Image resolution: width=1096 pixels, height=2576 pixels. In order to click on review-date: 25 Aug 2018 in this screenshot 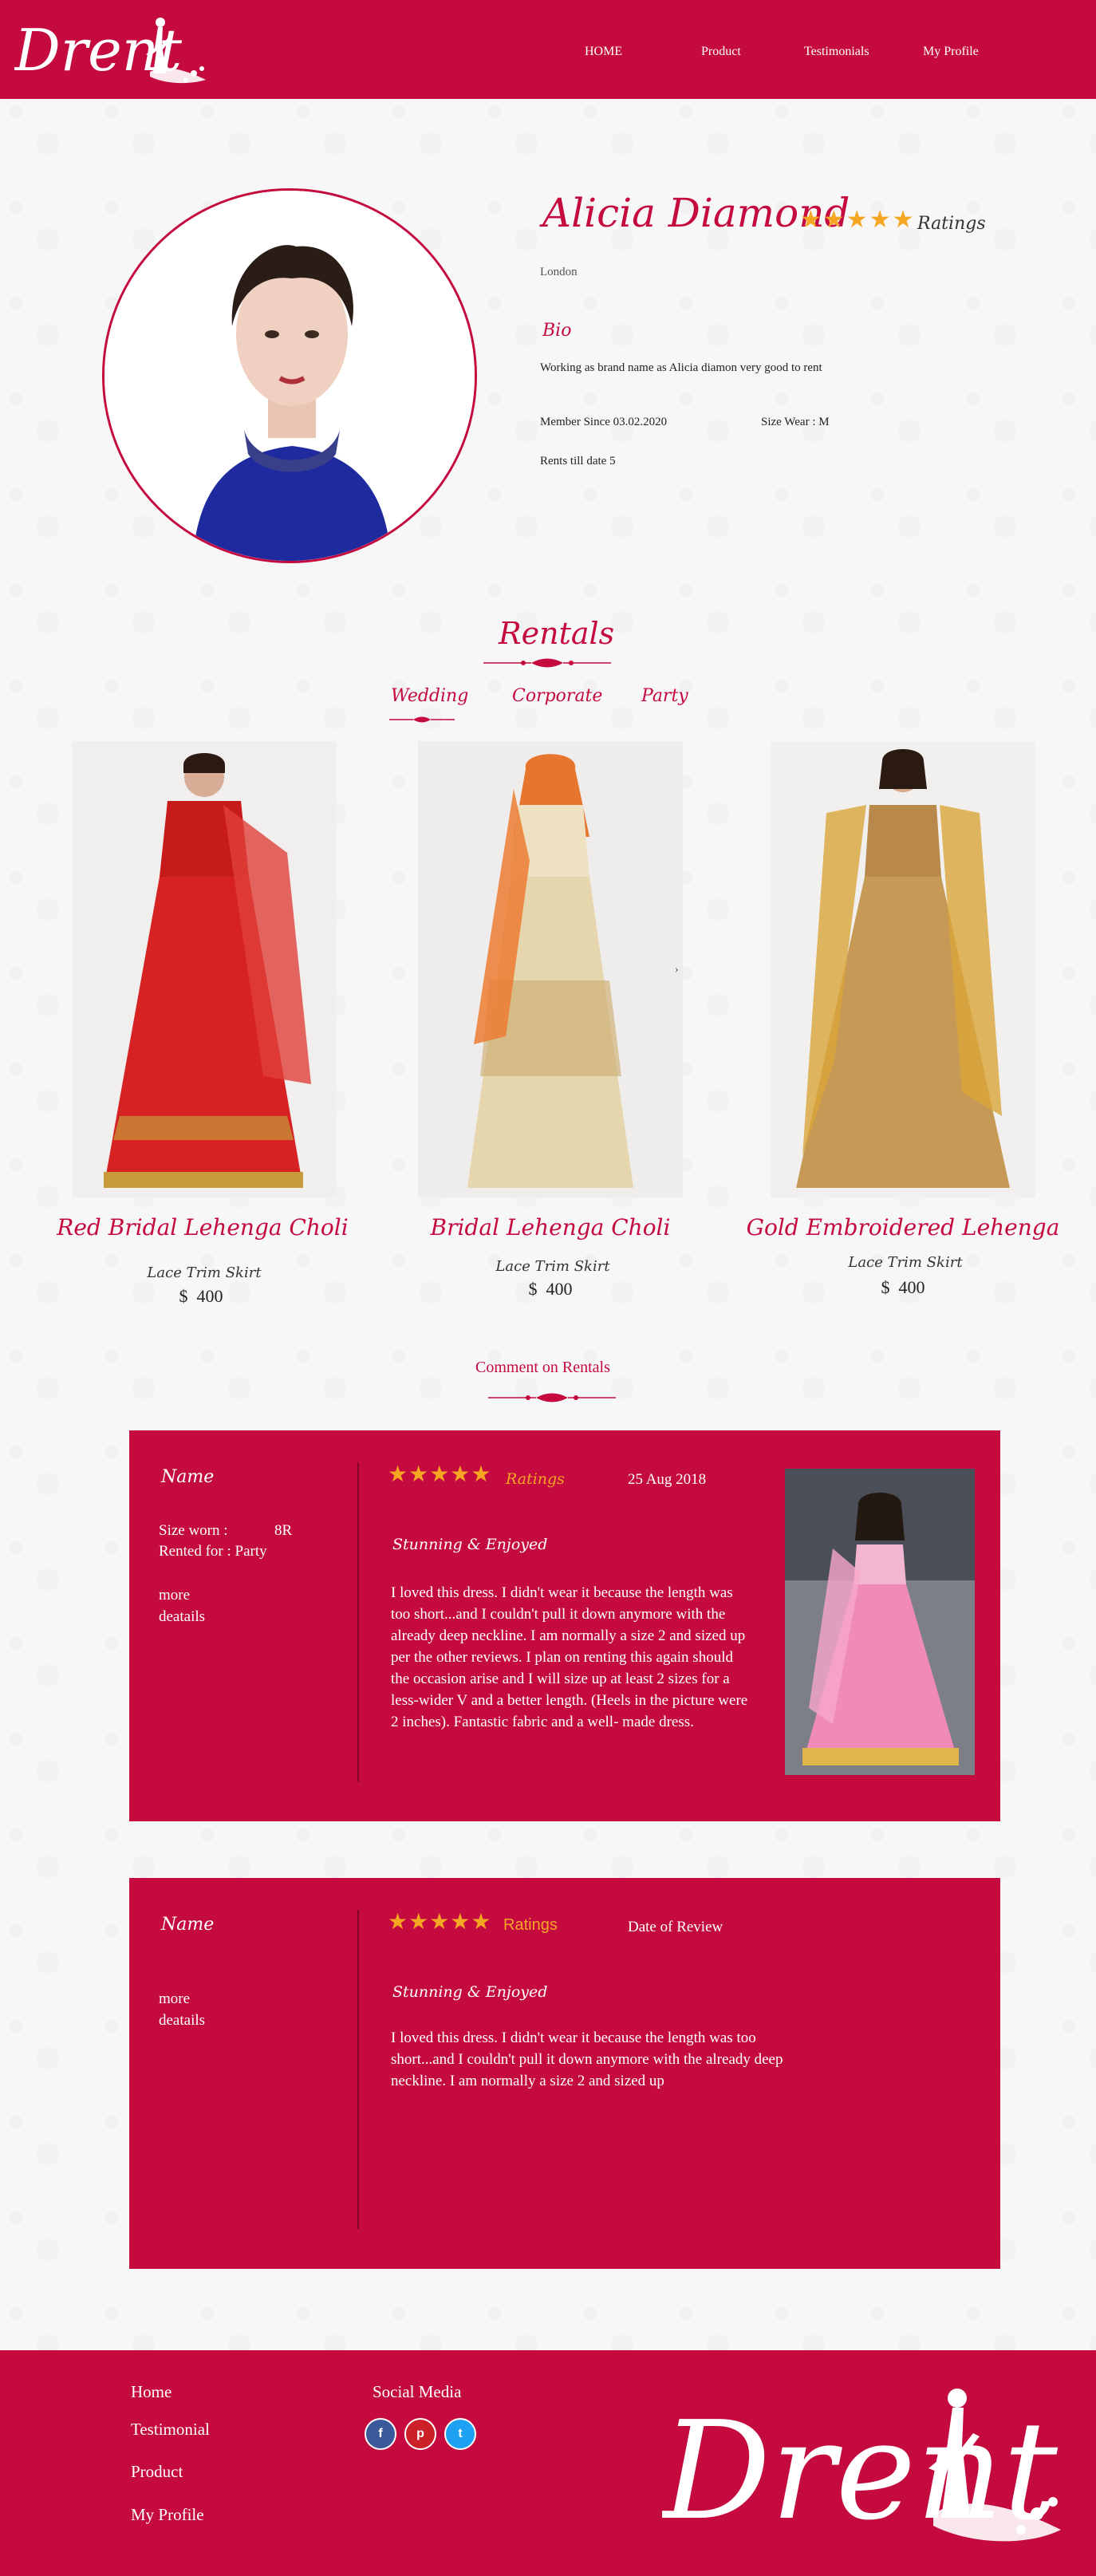, I will do `click(667, 1480)`.